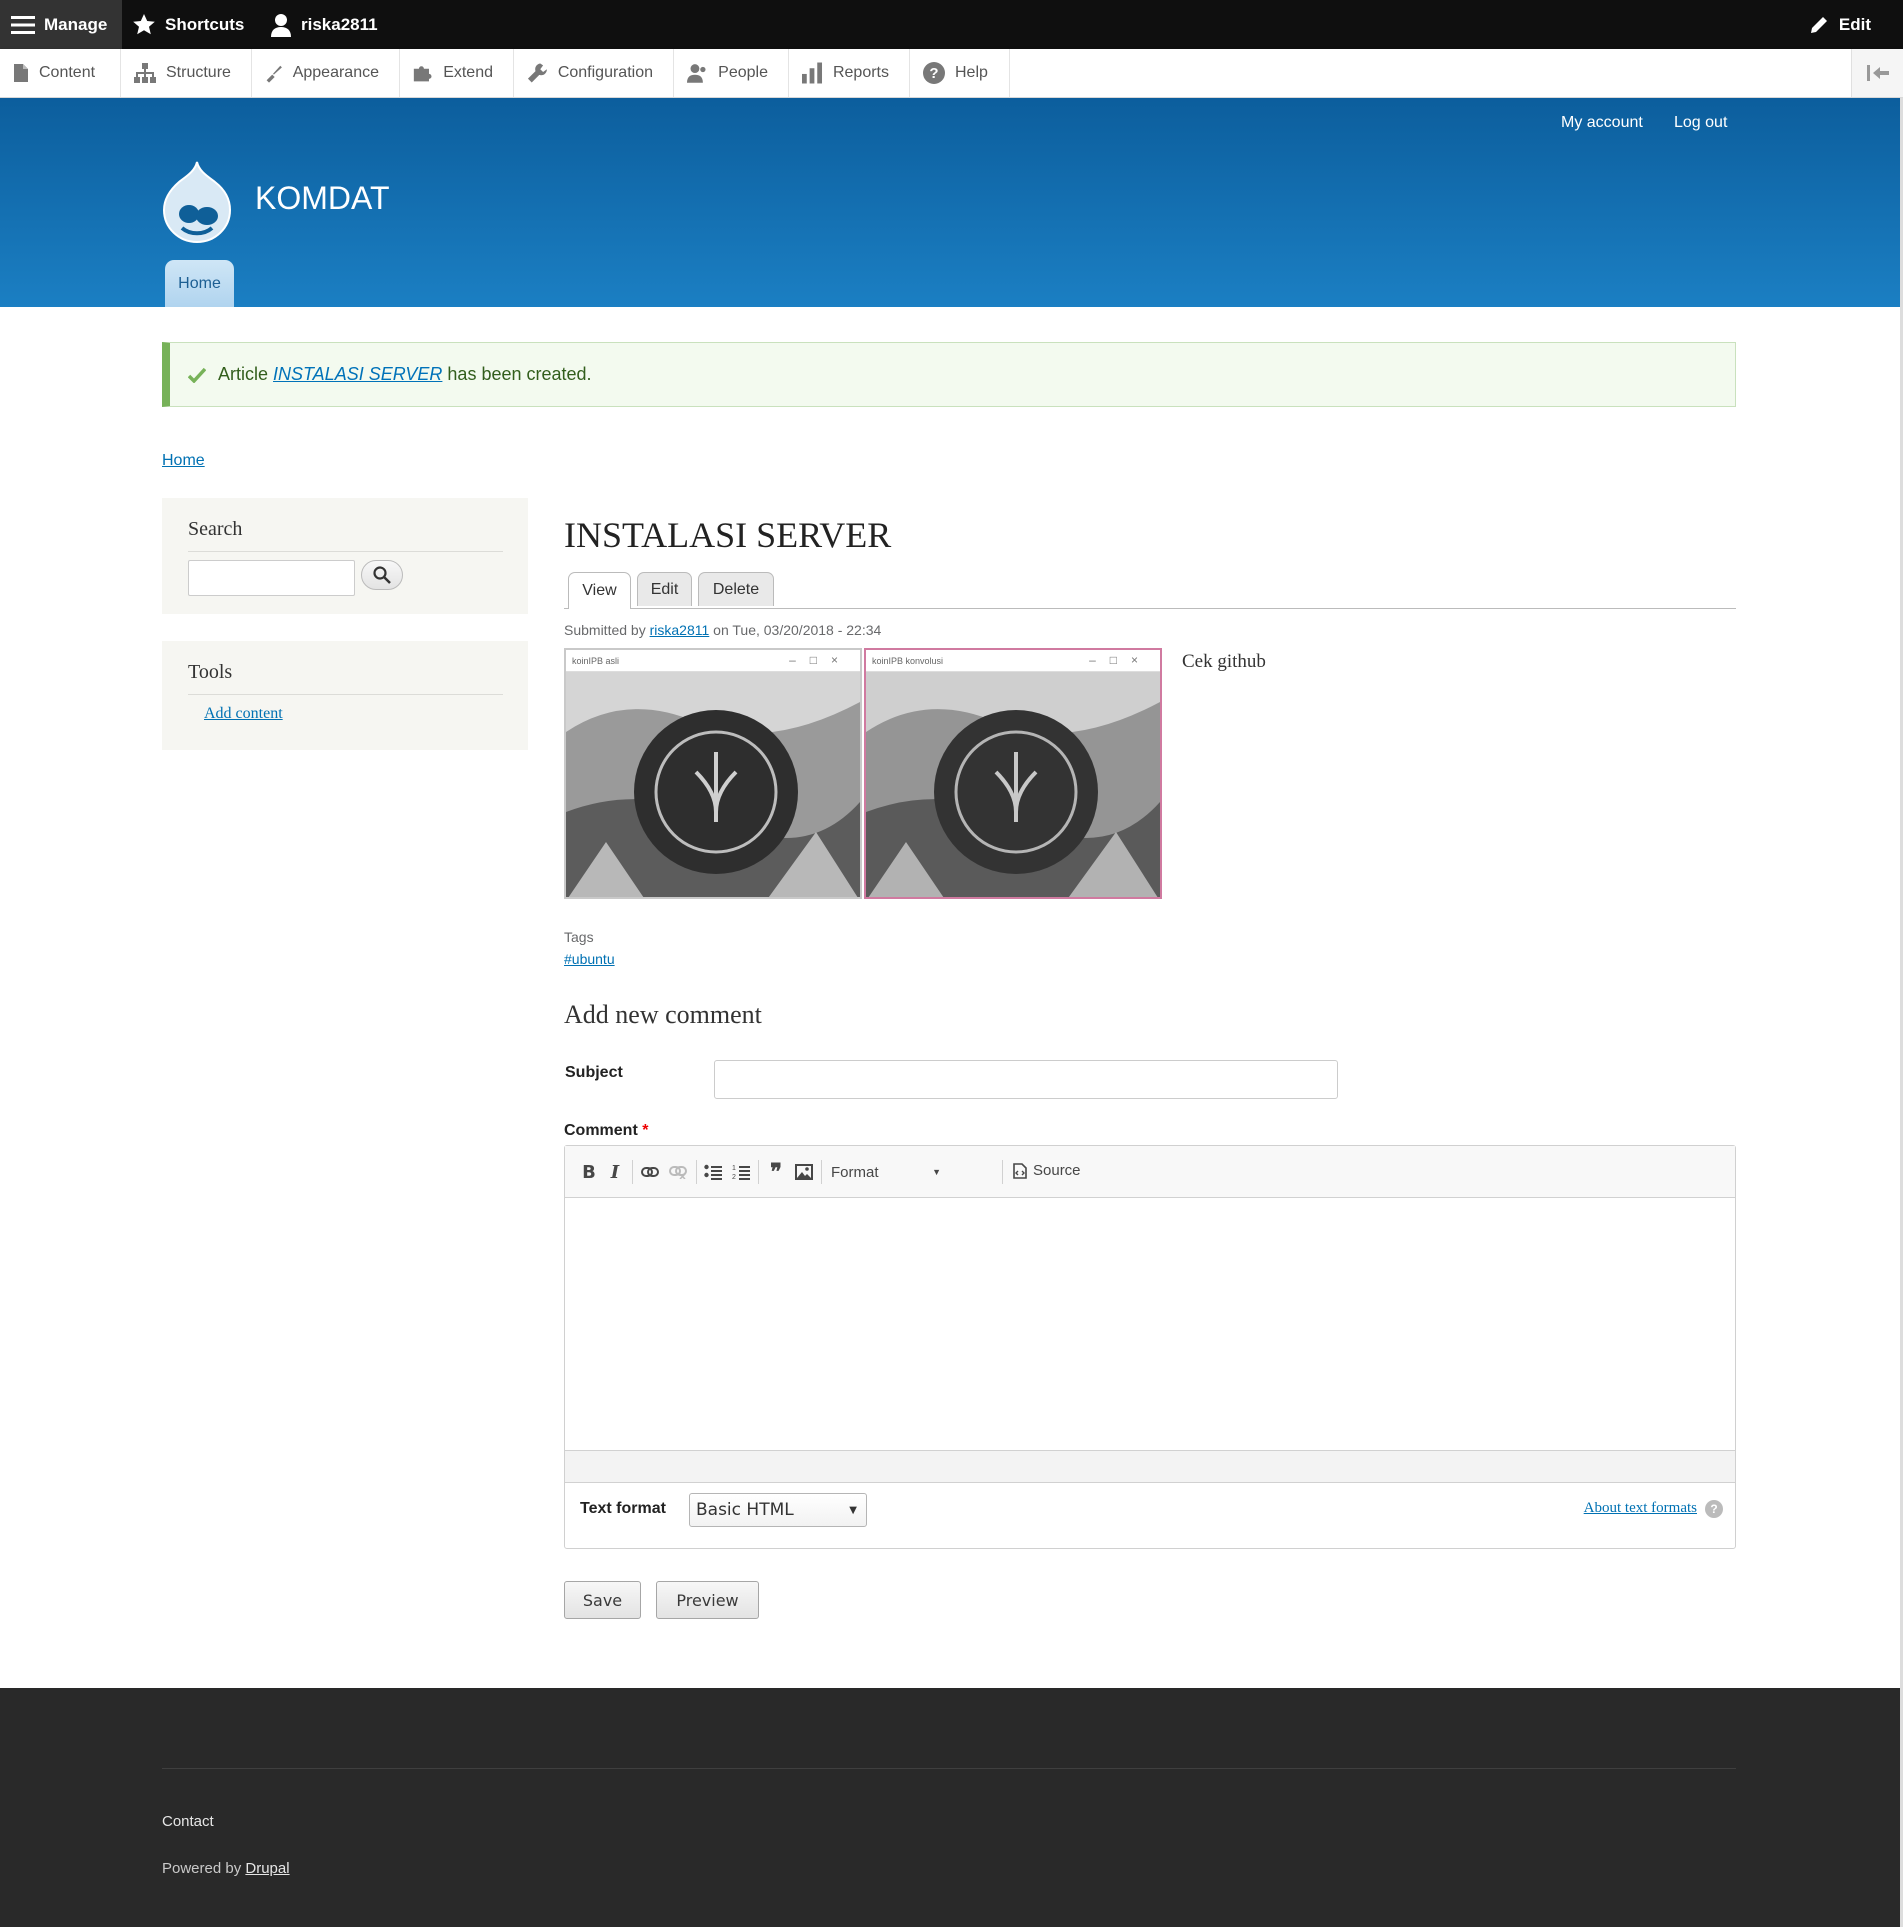  I want to click on tray-item-label: Help, so click(971, 72).